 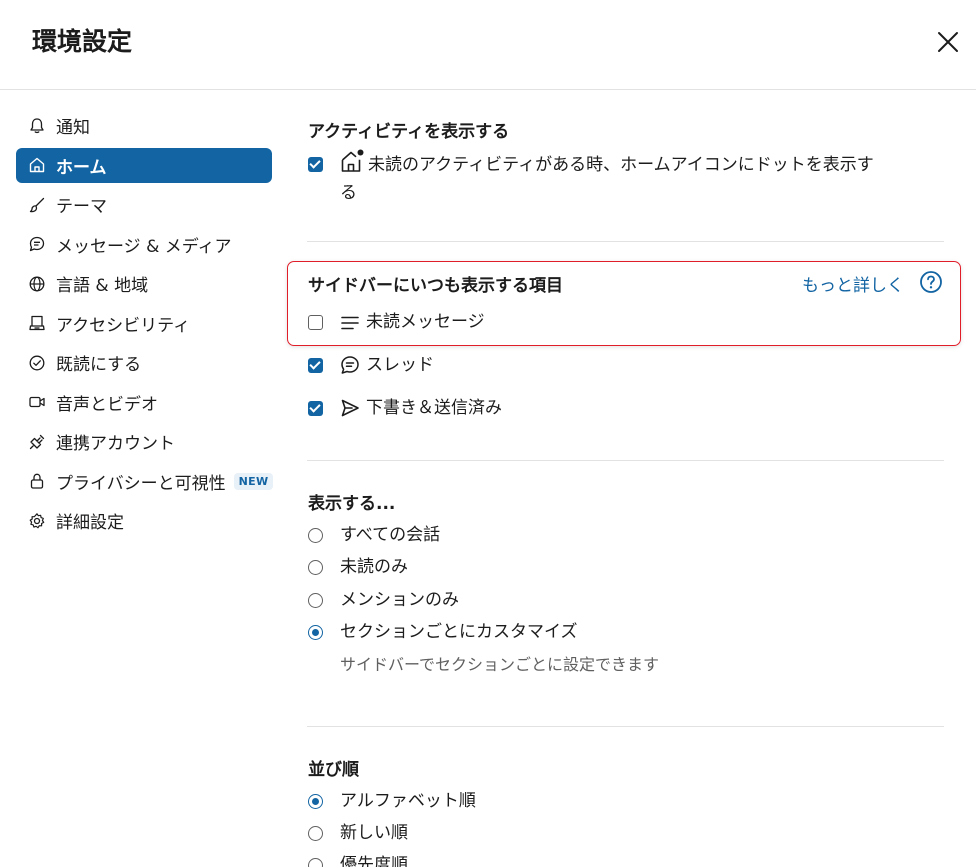 I want to click on sidebar-item-label: テーマ, so click(x=81, y=207).